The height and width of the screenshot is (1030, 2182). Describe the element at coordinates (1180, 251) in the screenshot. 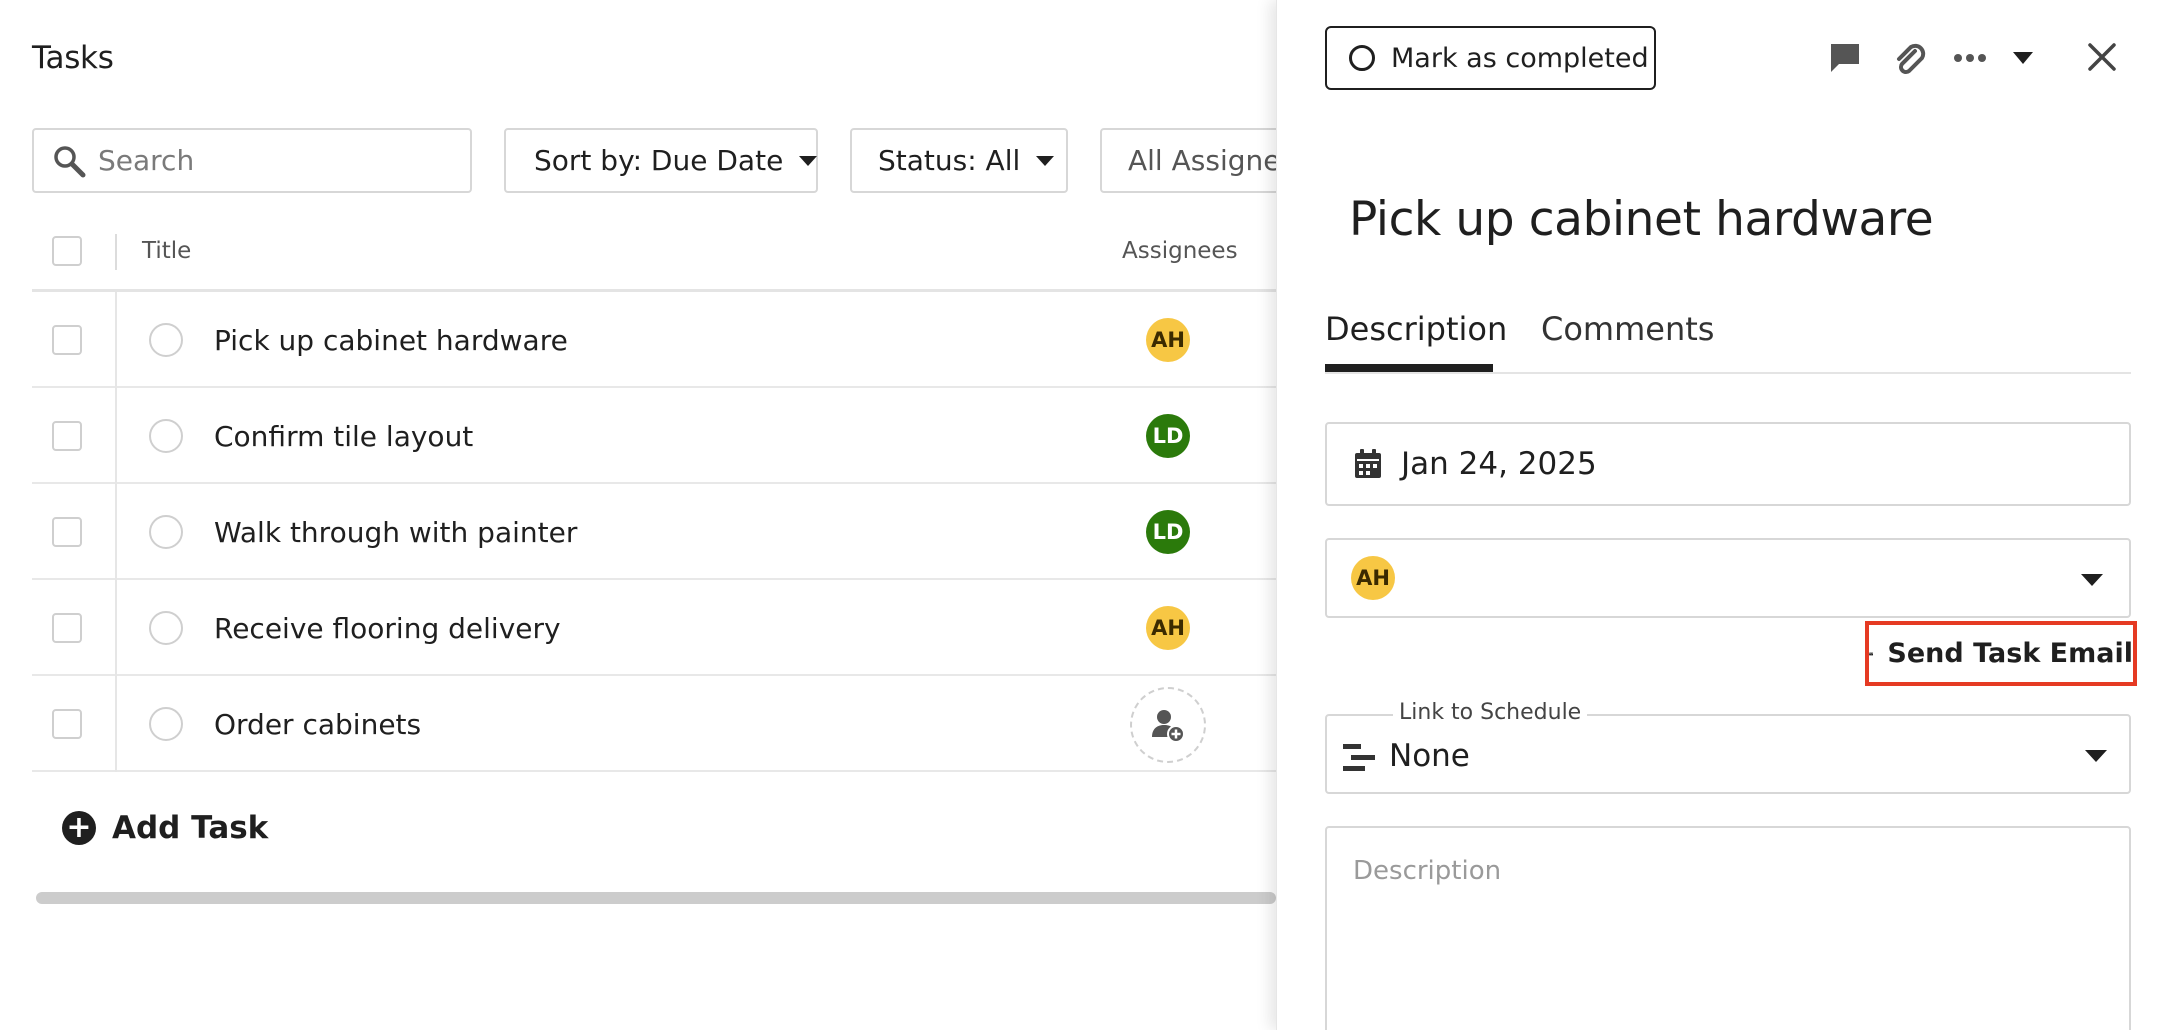

I see `column-header-assignees: Assignees` at that location.